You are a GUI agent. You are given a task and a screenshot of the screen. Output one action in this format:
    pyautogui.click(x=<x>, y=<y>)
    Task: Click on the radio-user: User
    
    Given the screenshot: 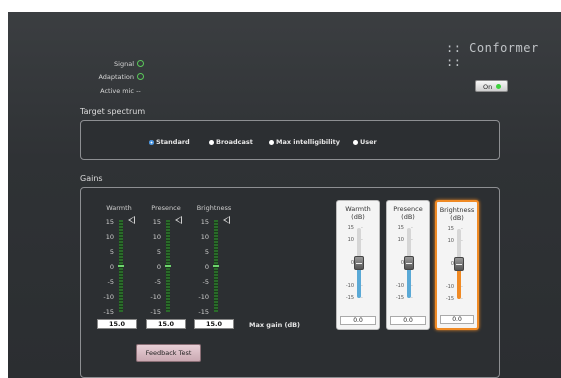 What is the action you would take?
    pyautogui.click(x=365, y=142)
    